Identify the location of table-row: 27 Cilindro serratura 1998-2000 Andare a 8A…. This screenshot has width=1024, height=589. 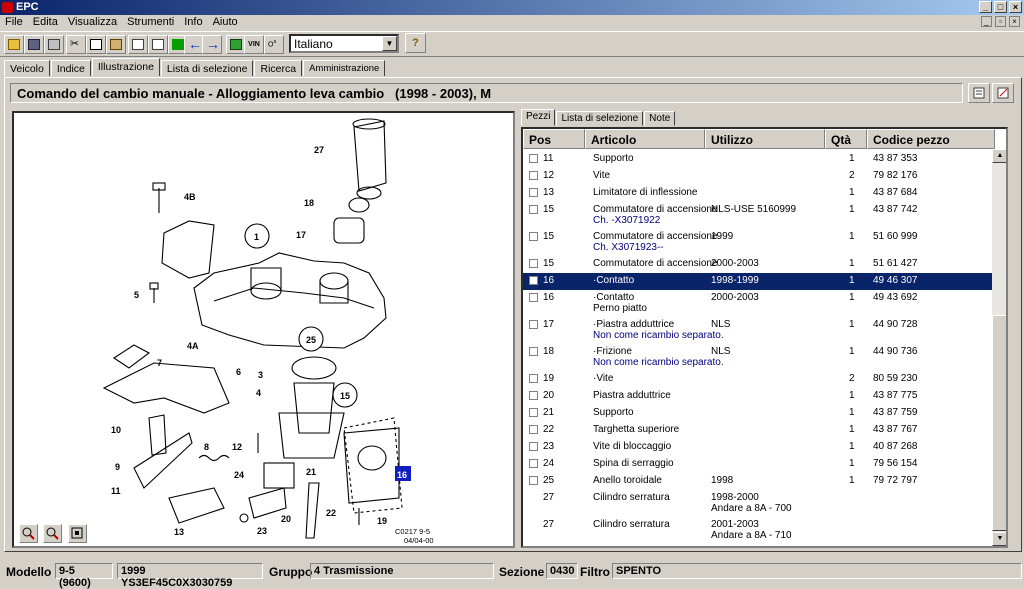
(758, 503).